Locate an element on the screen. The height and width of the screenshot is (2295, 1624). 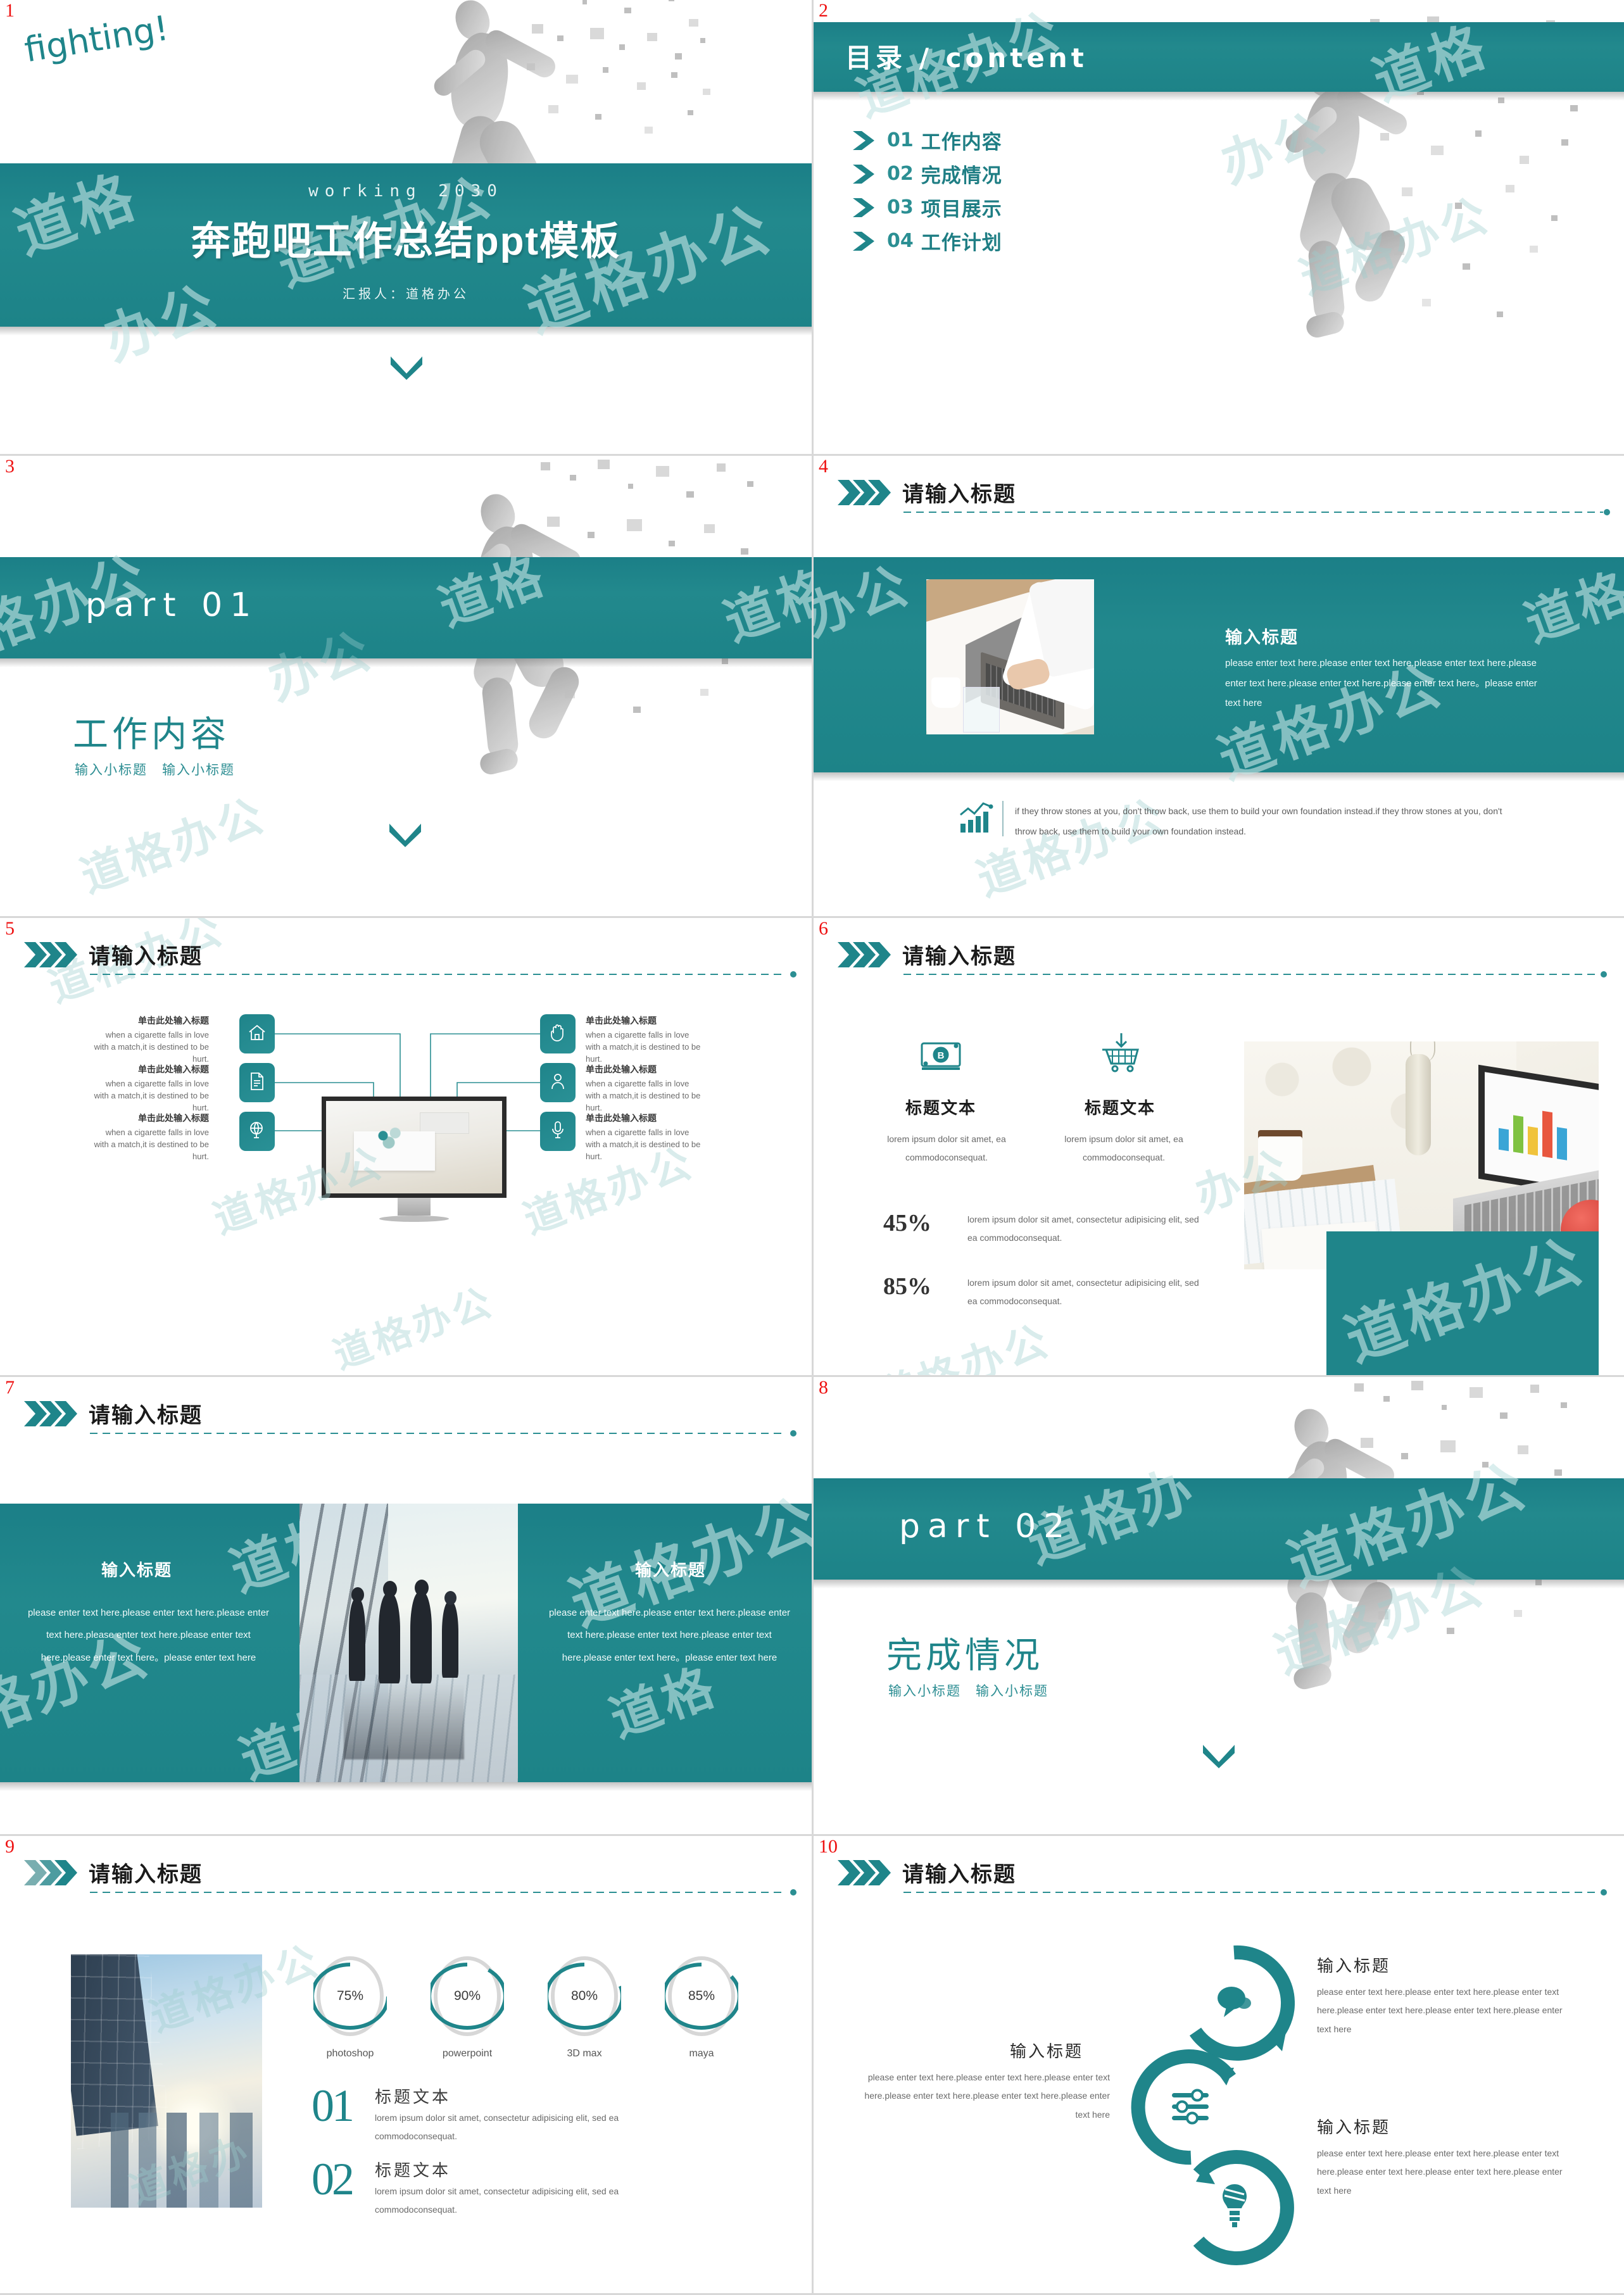
home-icon is located at coordinates (257, 1034).